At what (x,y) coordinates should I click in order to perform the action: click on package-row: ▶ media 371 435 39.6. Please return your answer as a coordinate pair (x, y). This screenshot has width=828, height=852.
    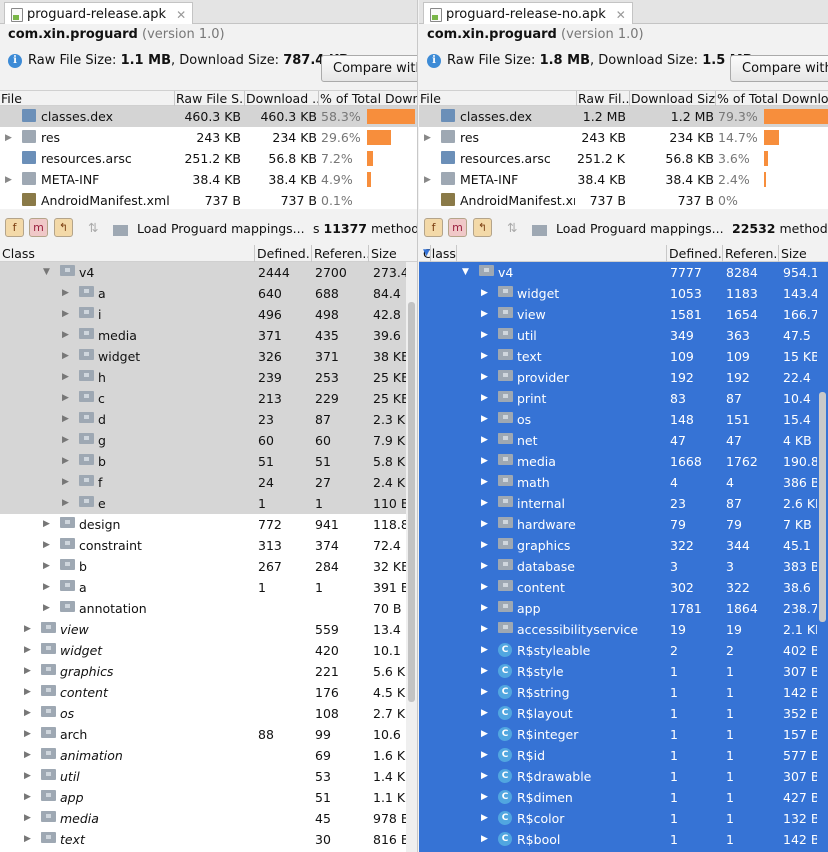
    Looking at the image, I should click on (208, 335).